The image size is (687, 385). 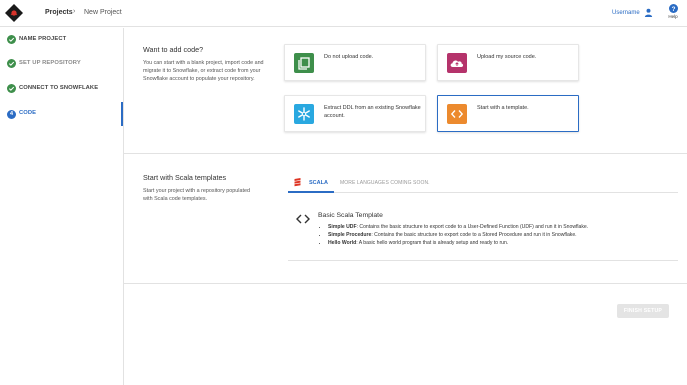 What do you see at coordinates (508, 113) in the screenshot?
I see `option-card-template: Start with a template.` at bounding box center [508, 113].